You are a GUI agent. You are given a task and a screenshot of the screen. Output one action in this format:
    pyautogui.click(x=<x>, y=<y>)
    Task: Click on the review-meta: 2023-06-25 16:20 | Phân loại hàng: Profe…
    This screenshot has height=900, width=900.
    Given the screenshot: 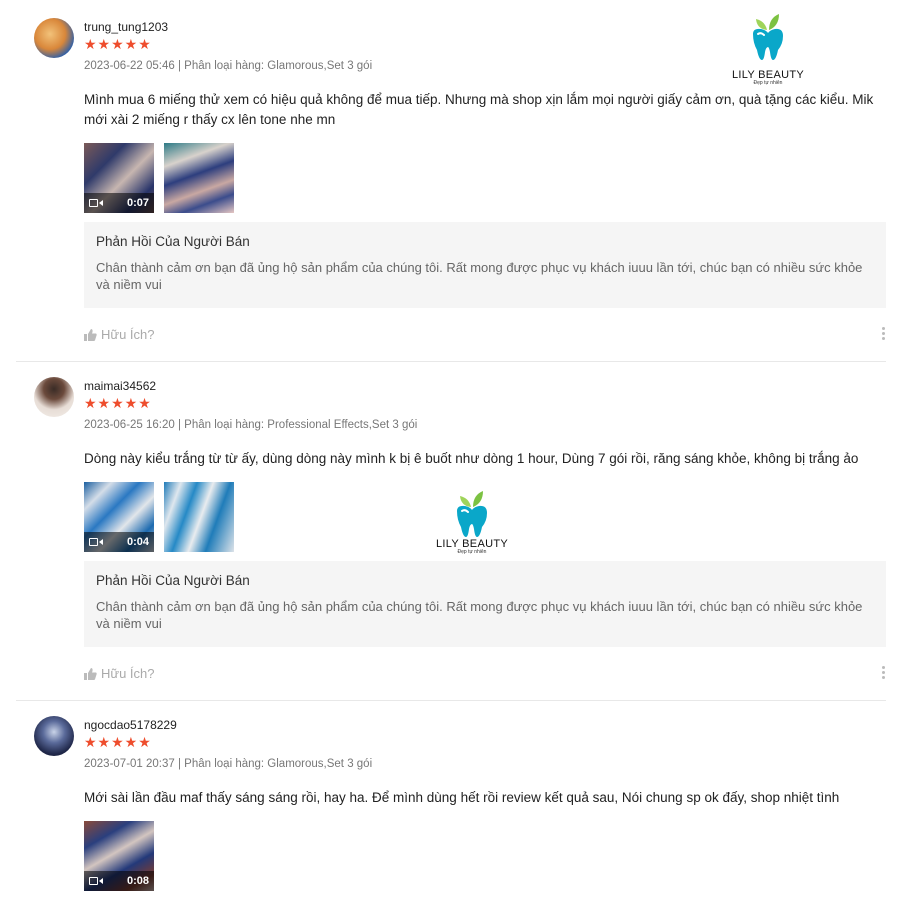 What is the action you would take?
    pyautogui.click(x=251, y=425)
    